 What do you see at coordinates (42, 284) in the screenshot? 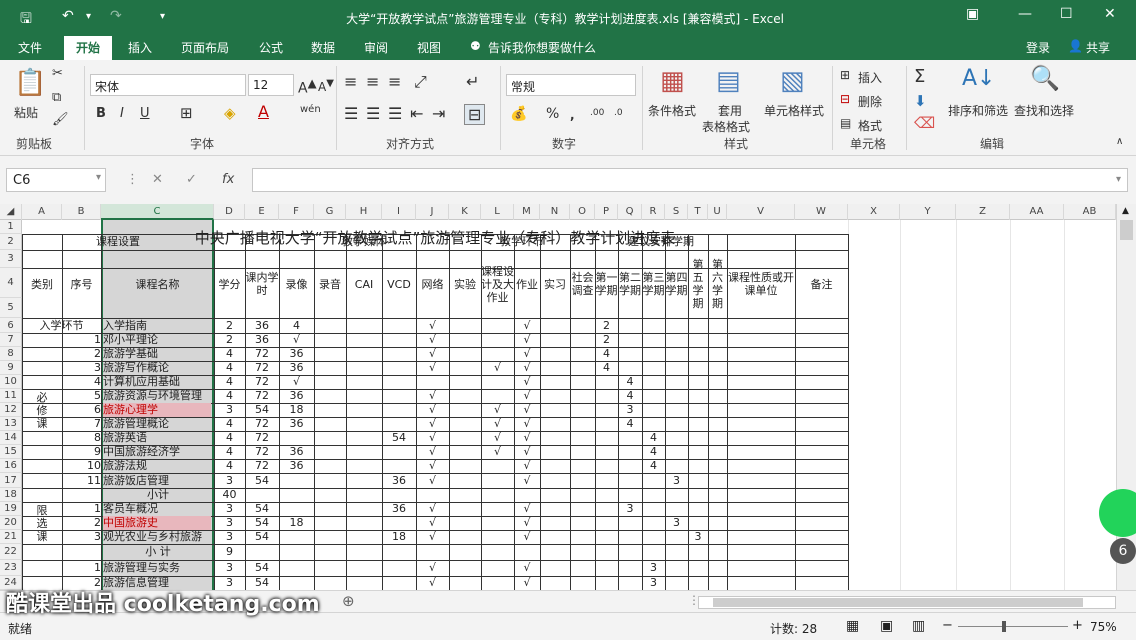
I see `header-type: 类别` at bounding box center [42, 284].